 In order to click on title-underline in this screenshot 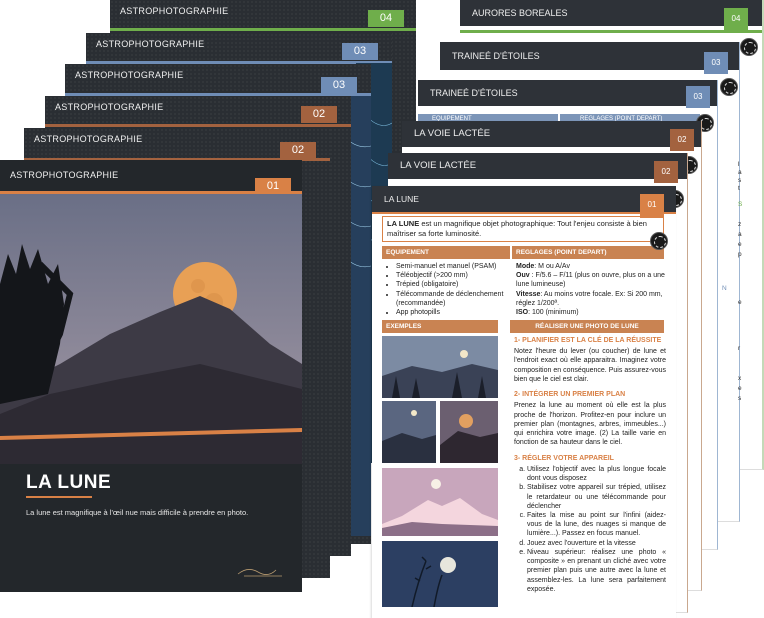, I will do `click(59, 497)`.